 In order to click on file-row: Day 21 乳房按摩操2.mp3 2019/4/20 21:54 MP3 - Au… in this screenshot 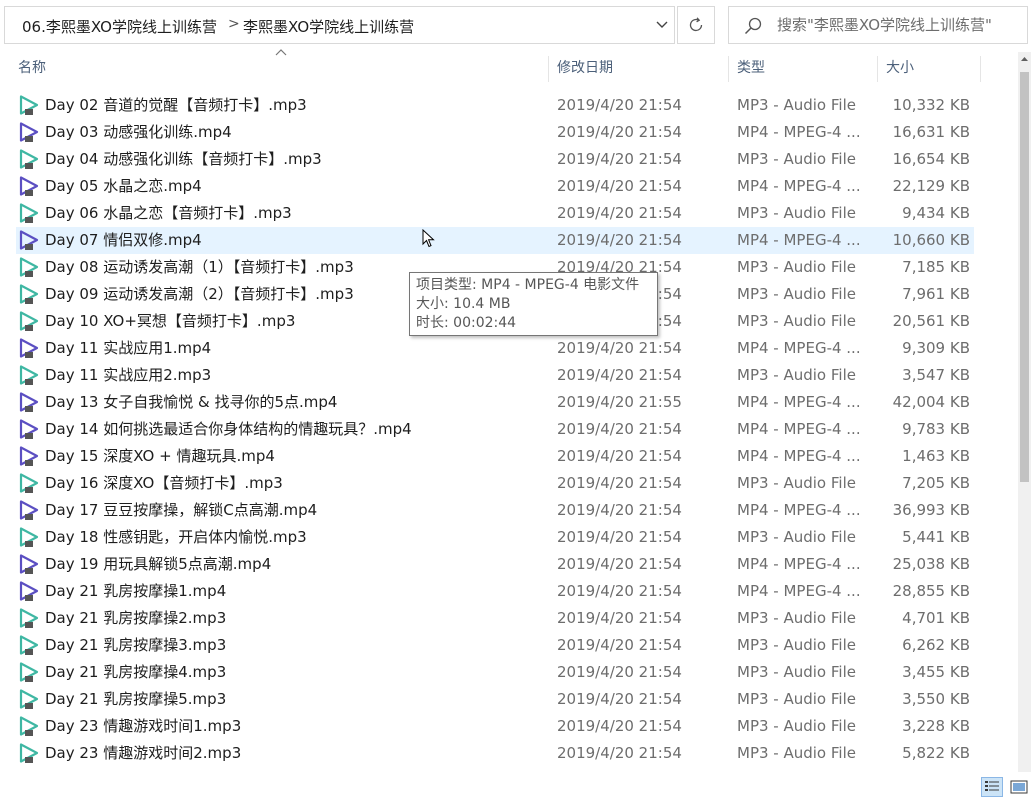, I will do `click(509, 618)`.